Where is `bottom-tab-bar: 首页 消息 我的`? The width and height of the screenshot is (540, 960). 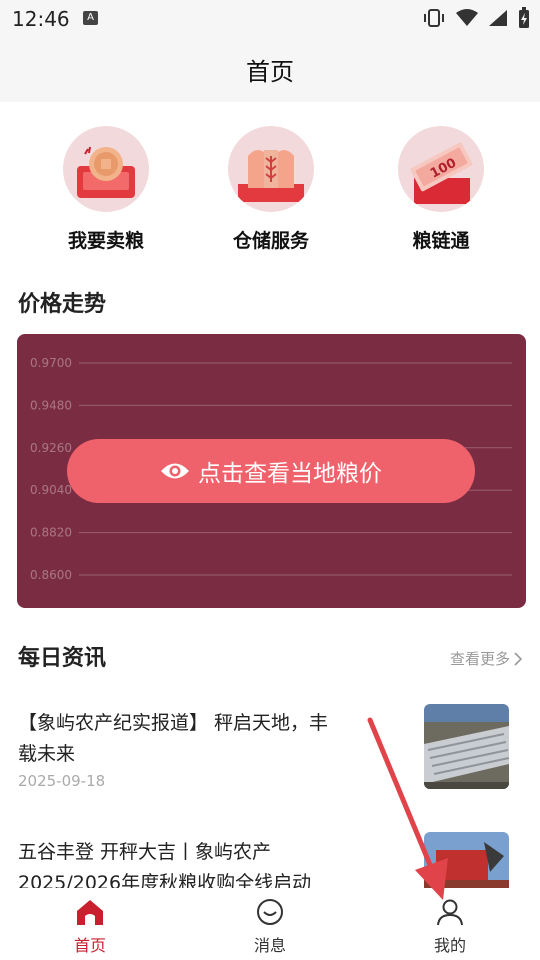 bottom-tab-bar: 首页 消息 我的 is located at coordinates (270, 924).